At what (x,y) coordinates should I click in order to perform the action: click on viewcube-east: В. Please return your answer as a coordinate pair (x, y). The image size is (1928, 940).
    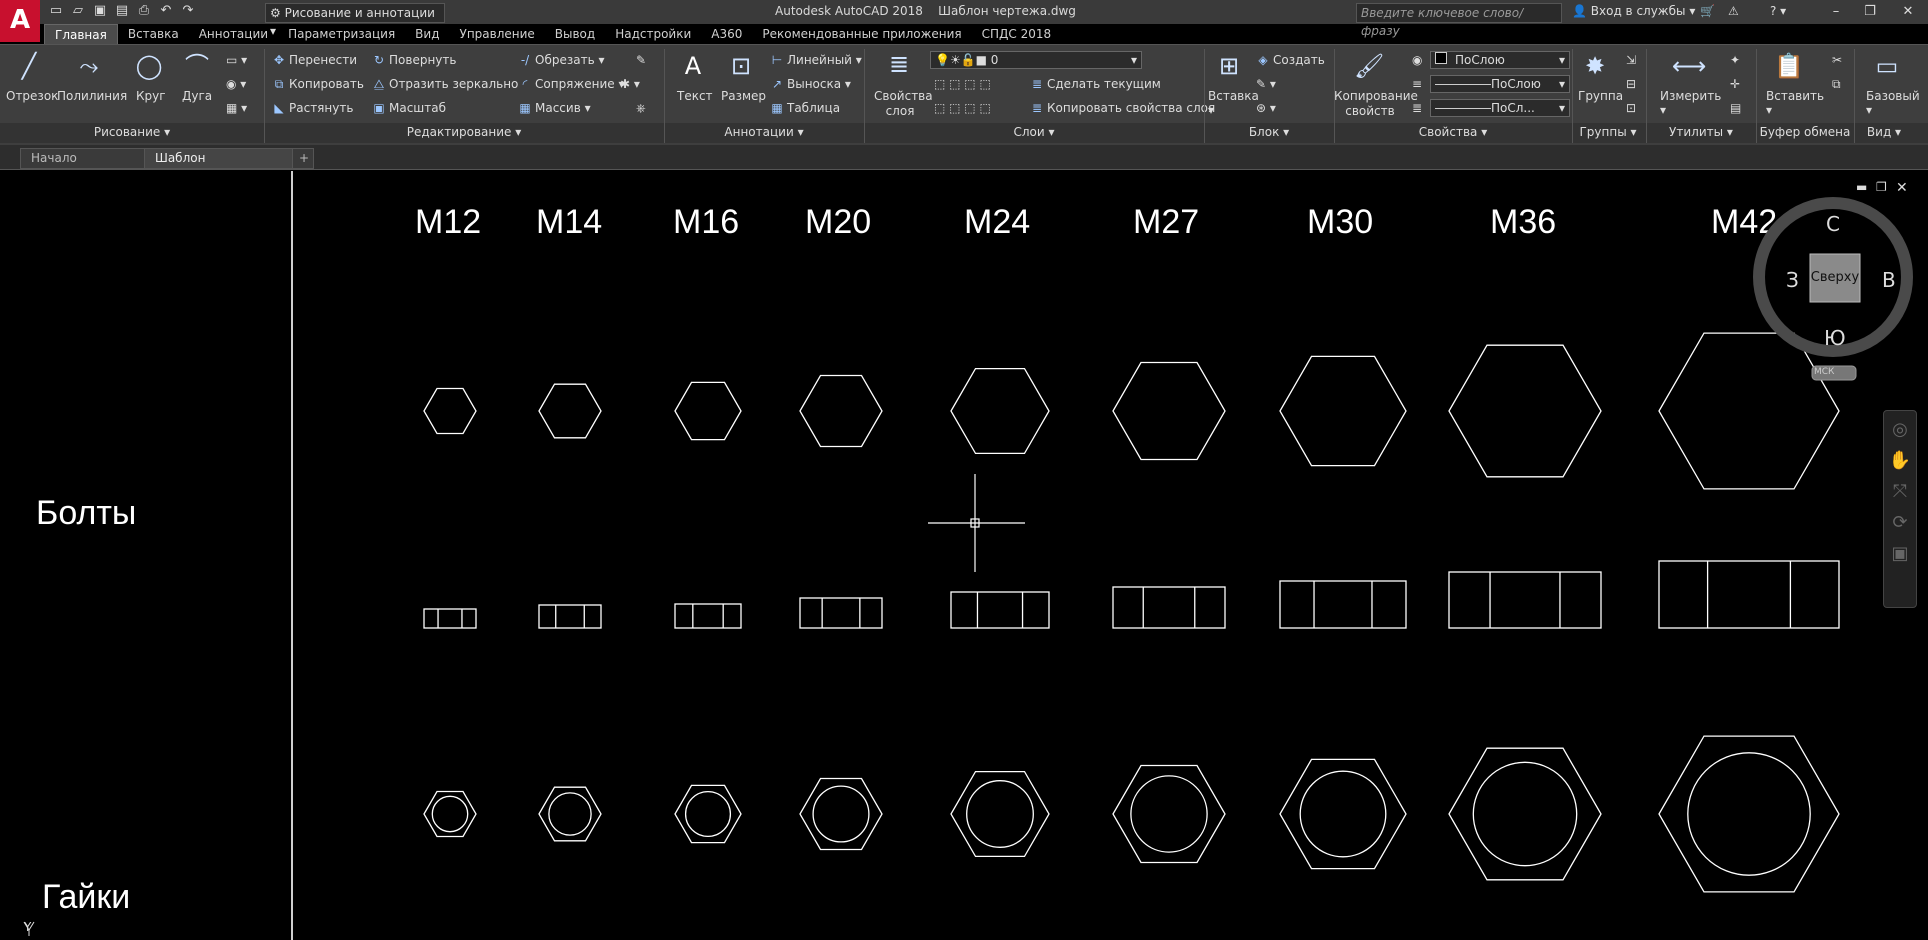
    Looking at the image, I should click on (1889, 280).